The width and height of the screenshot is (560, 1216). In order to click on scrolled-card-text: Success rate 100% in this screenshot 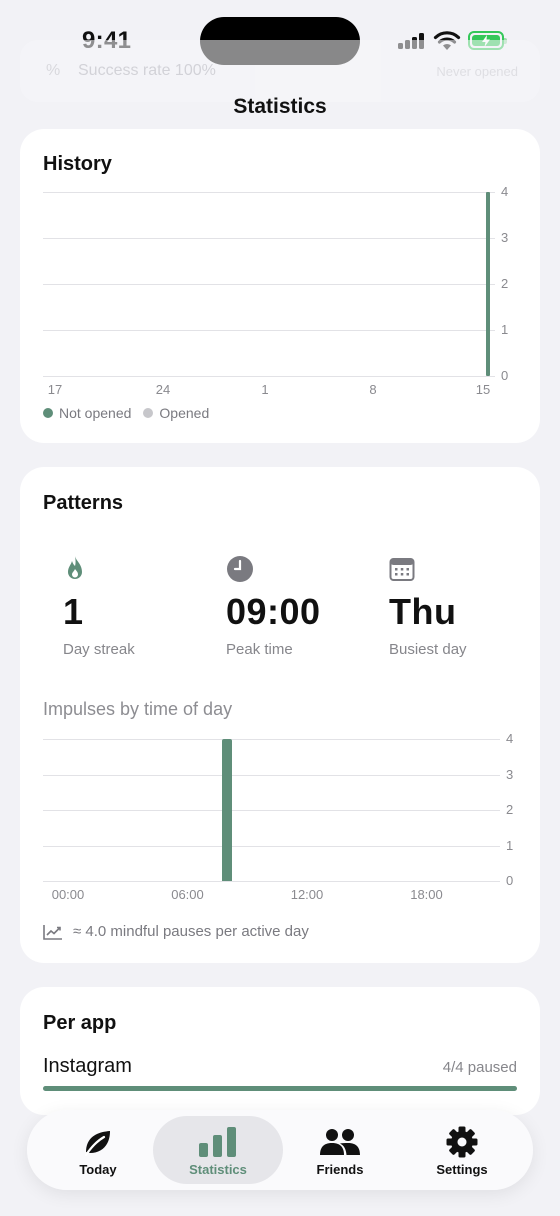, I will do `click(147, 70)`.